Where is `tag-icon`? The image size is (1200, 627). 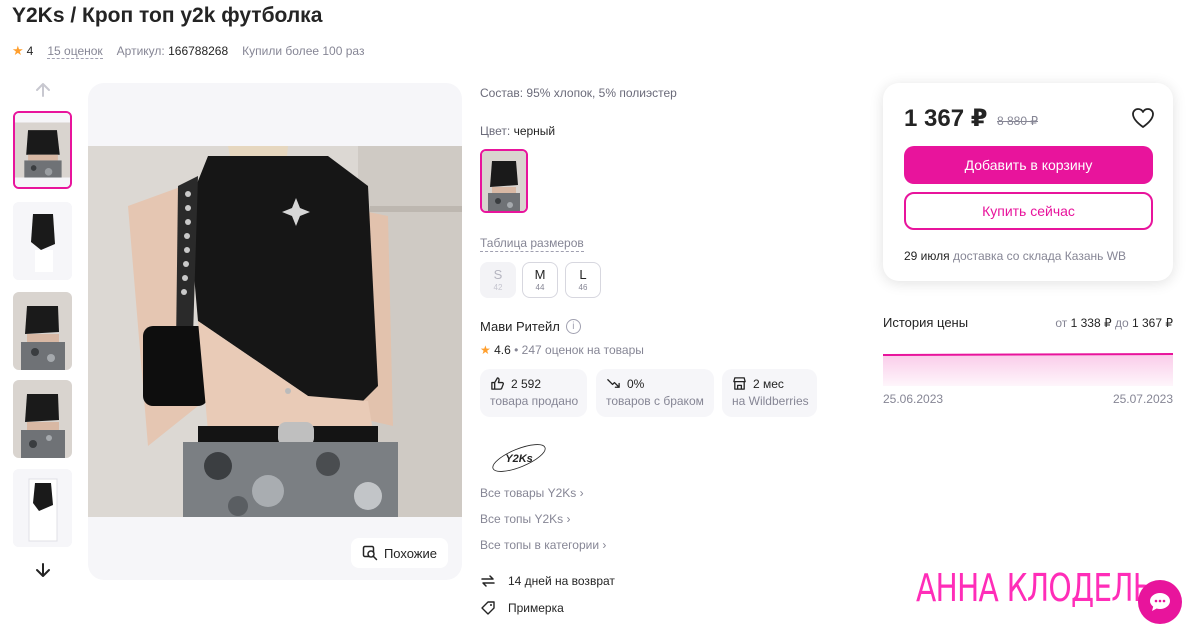
tag-icon is located at coordinates (488, 608).